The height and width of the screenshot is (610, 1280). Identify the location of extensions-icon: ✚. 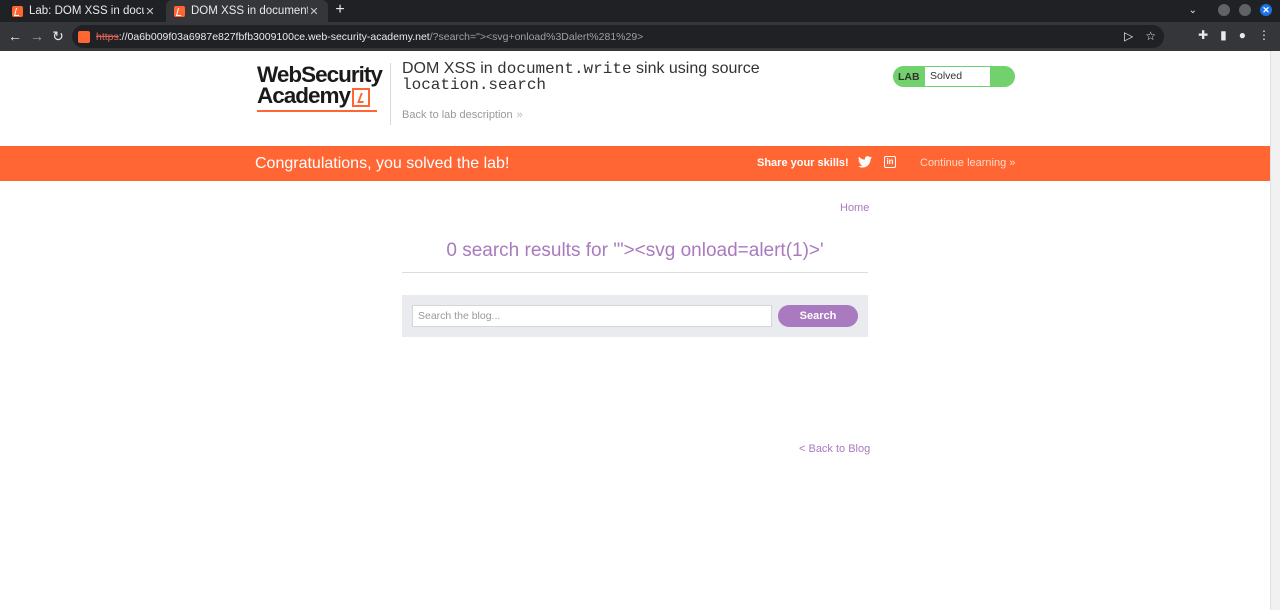
(1203, 35).